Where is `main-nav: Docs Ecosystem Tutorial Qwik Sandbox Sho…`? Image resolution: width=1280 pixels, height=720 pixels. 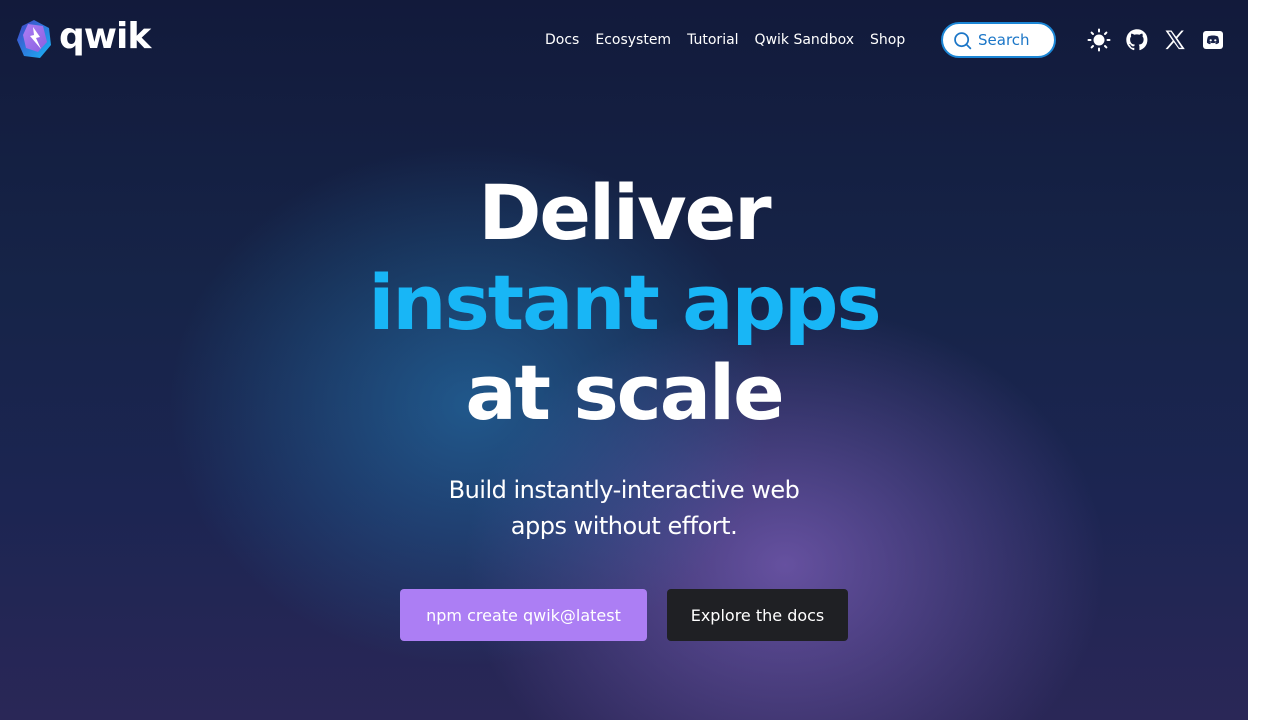 main-nav: Docs Ecosystem Tutorial Qwik Sandbox Sho… is located at coordinates (725, 40).